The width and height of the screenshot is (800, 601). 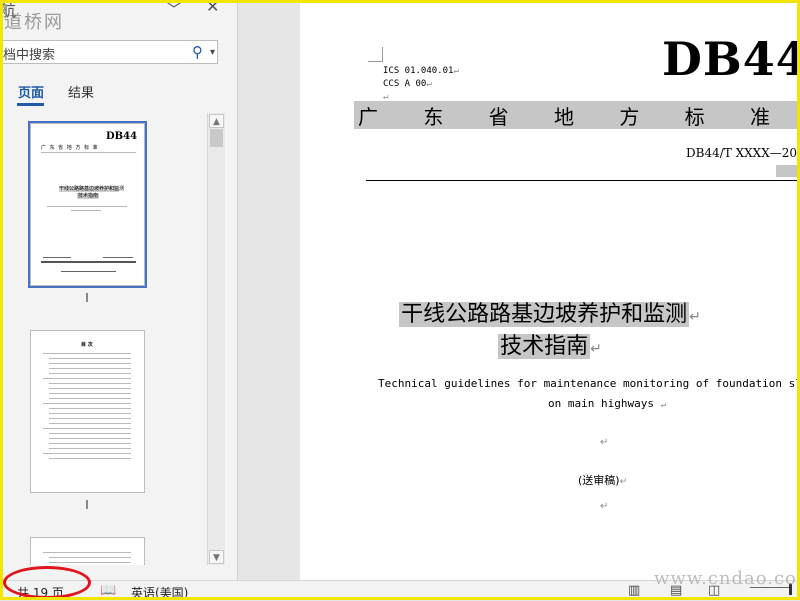 What do you see at coordinates (694, 116) in the screenshot?
I see `province-char: 标` at bounding box center [694, 116].